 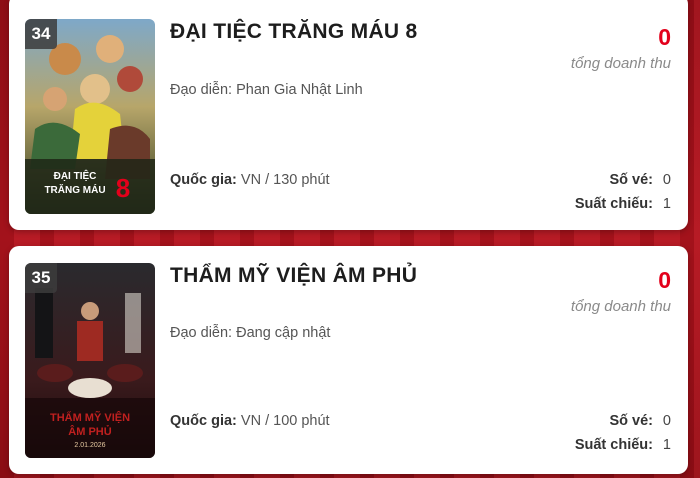 What do you see at coordinates (293, 276) in the screenshot?
I see `movie-title: THẨM MỸ VIỆN ÂM PHỦ` at bounding box center [293, 276].